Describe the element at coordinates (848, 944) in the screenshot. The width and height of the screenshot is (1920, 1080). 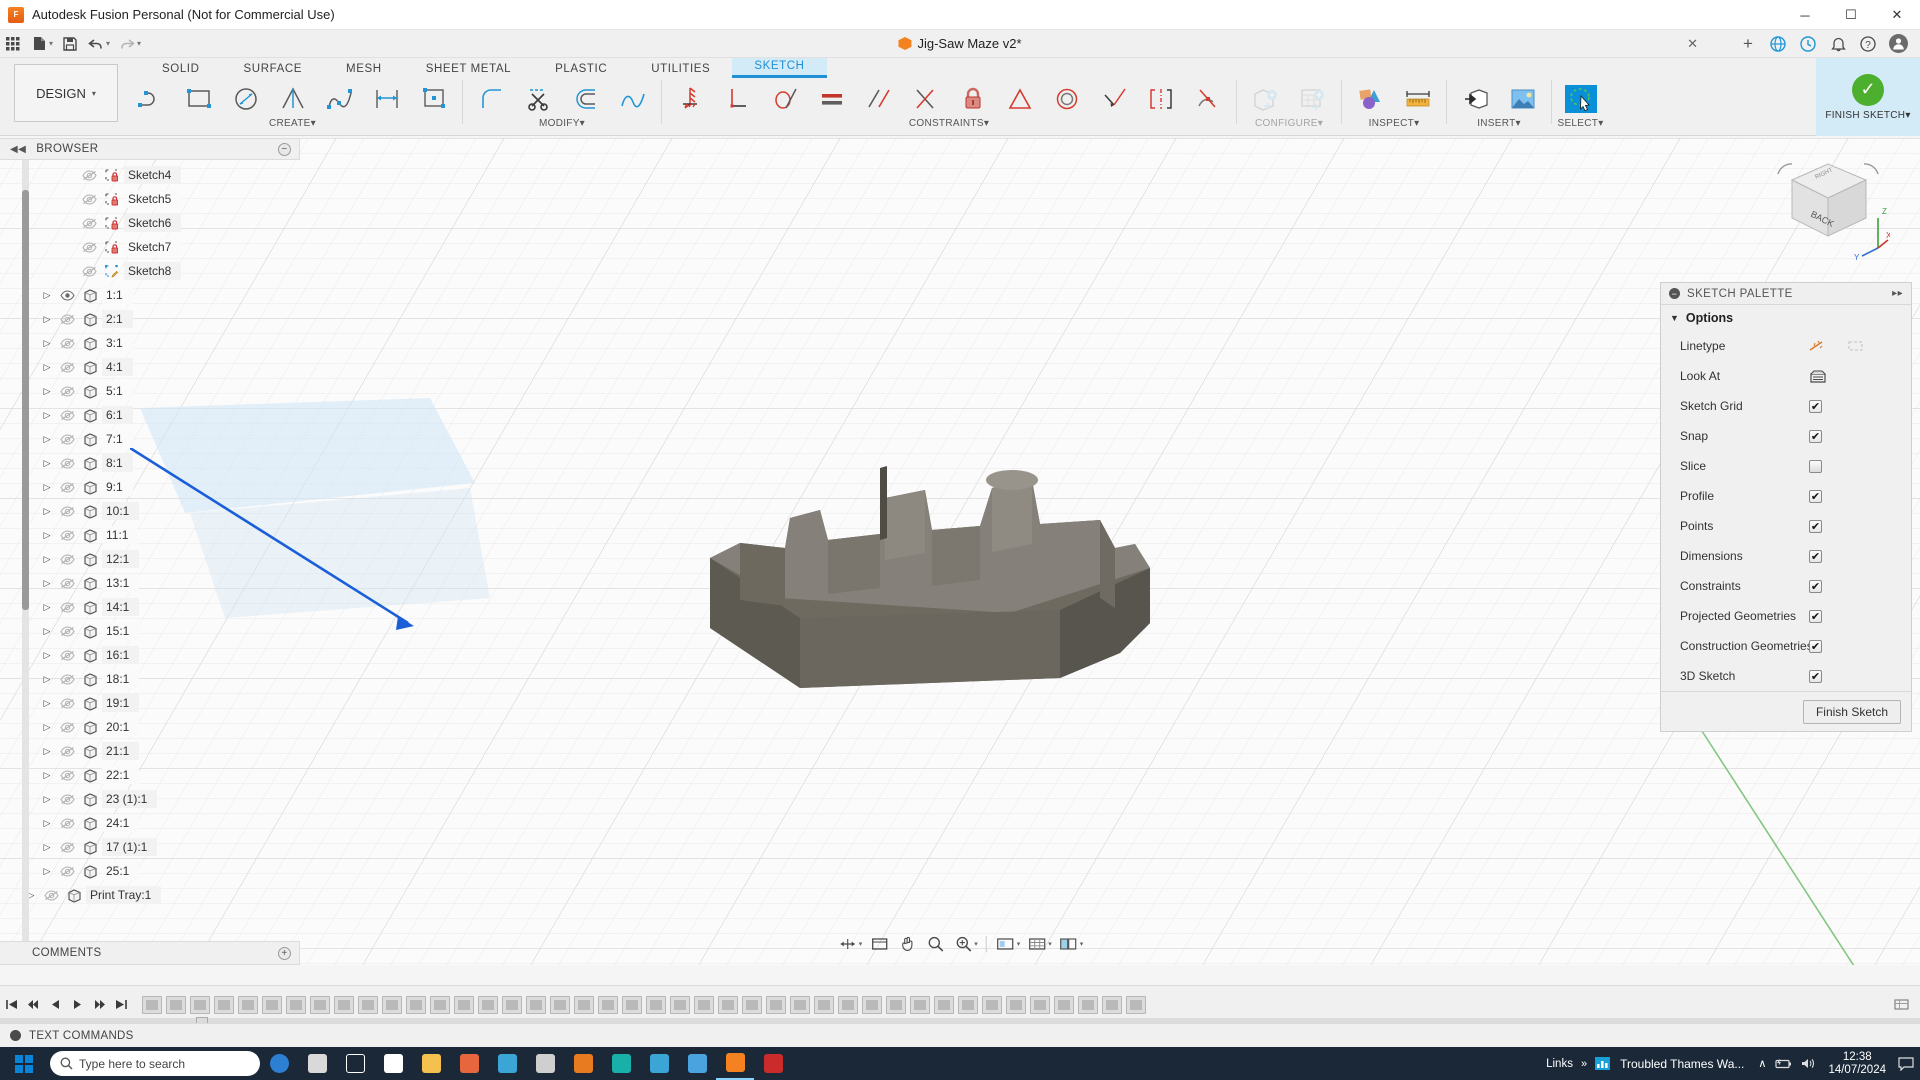
I see `orbit-icon` at that location.